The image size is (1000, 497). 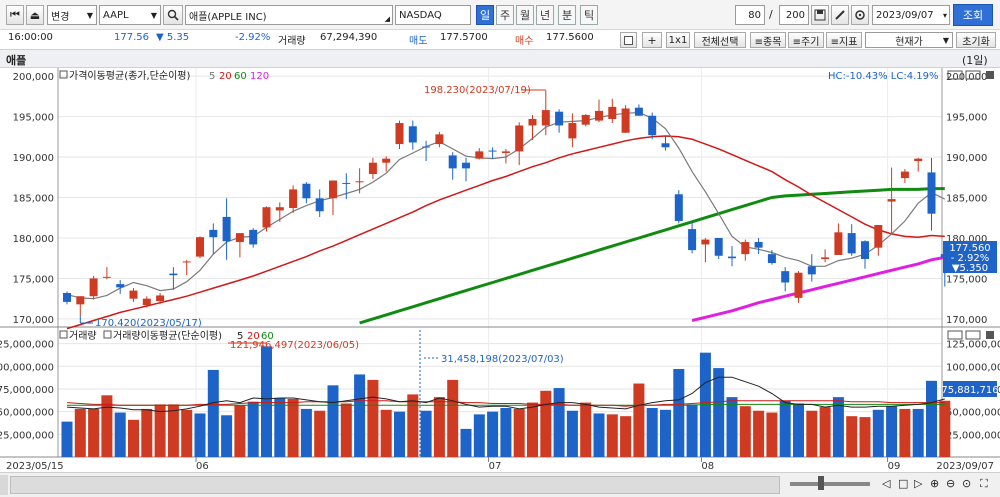 I want to click on date-value: 2023/09/07, so click(x=905, y=15).